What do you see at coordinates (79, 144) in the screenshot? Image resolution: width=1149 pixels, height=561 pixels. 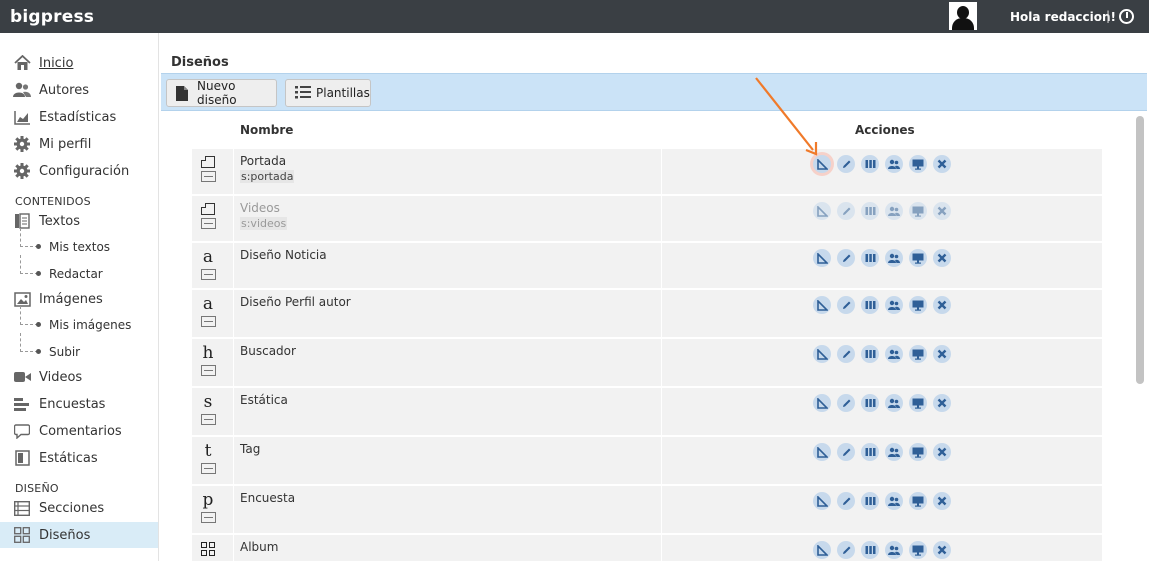 I see `sidebar-item-mi-perfil: Mi perfil` at bounding box center [79, 144].